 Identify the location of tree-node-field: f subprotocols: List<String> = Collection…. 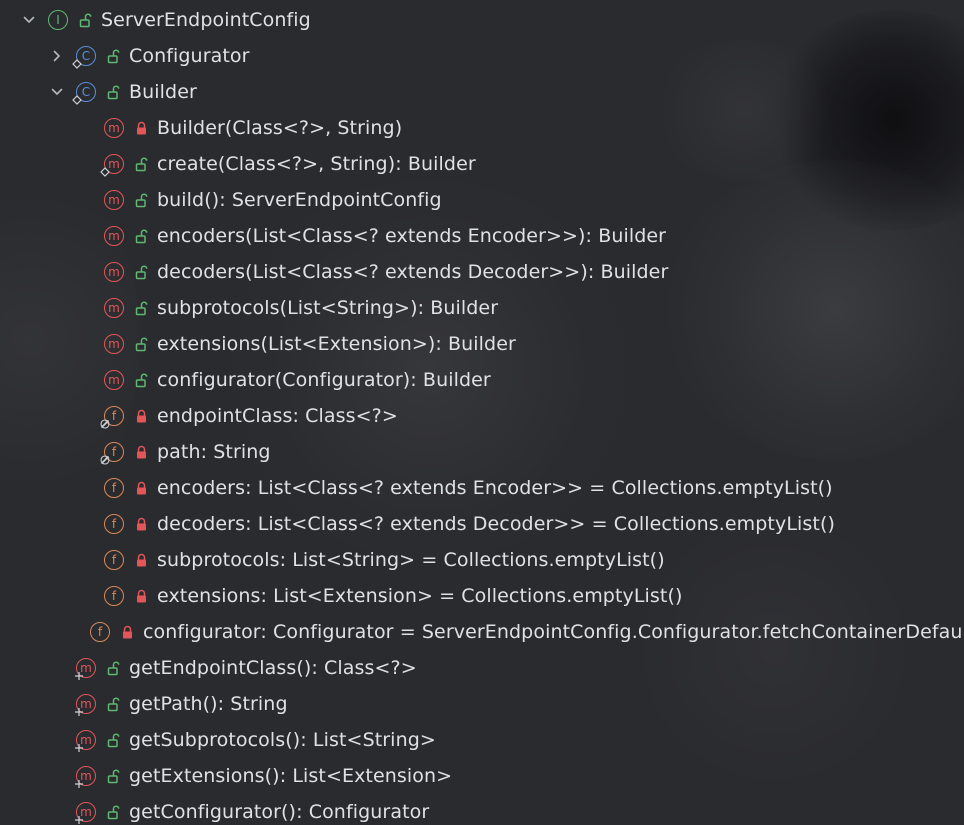
(482, 560).